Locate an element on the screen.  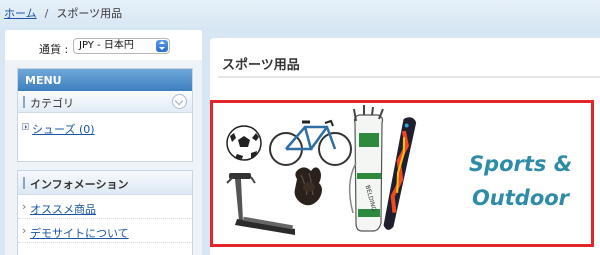
golf-bag-icon: BELDING is located at coordinates (366, 168).